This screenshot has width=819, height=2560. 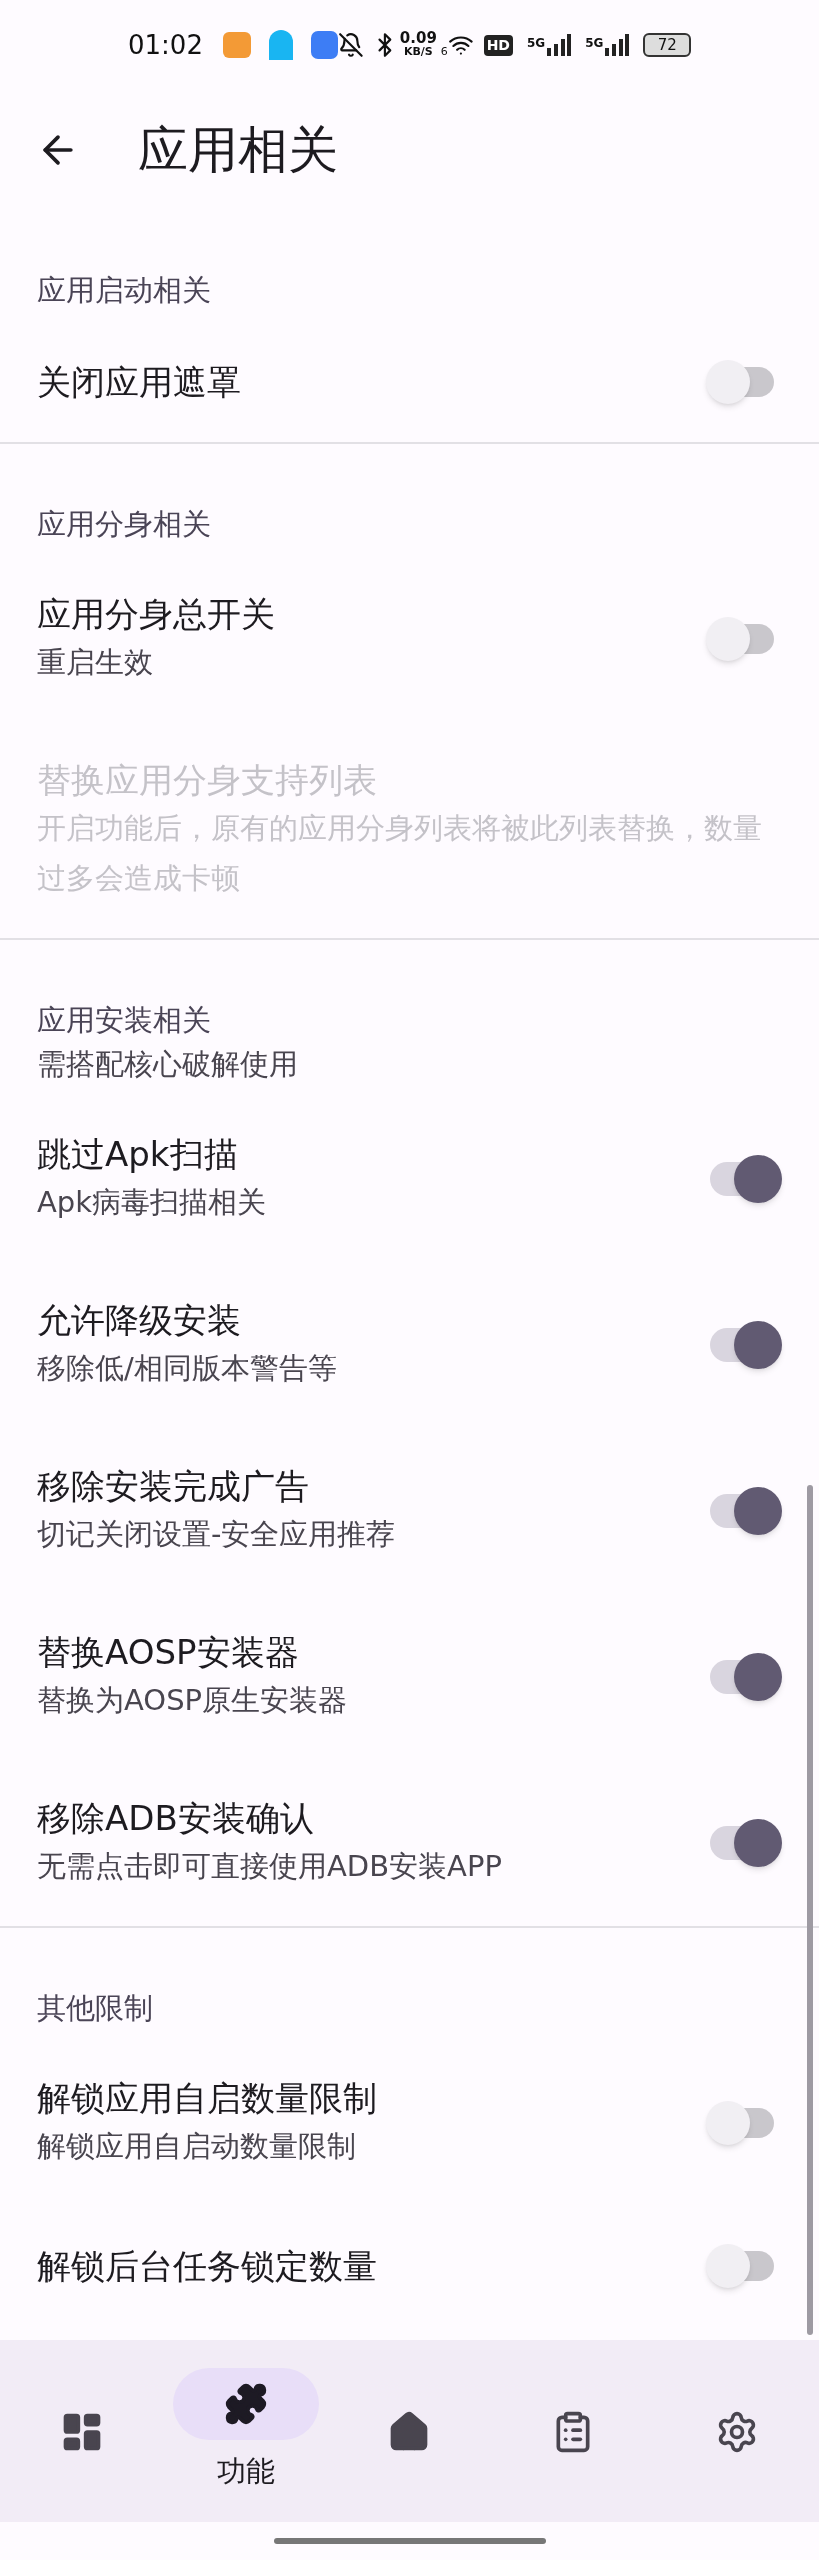 I want to click on puzzle-icon, so click(x=245, y=2404).